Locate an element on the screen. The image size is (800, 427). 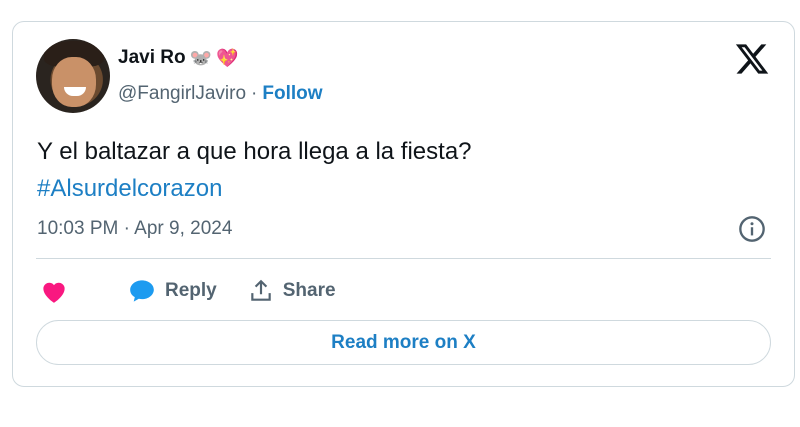
info-icon is located at coordinates (752, 229).